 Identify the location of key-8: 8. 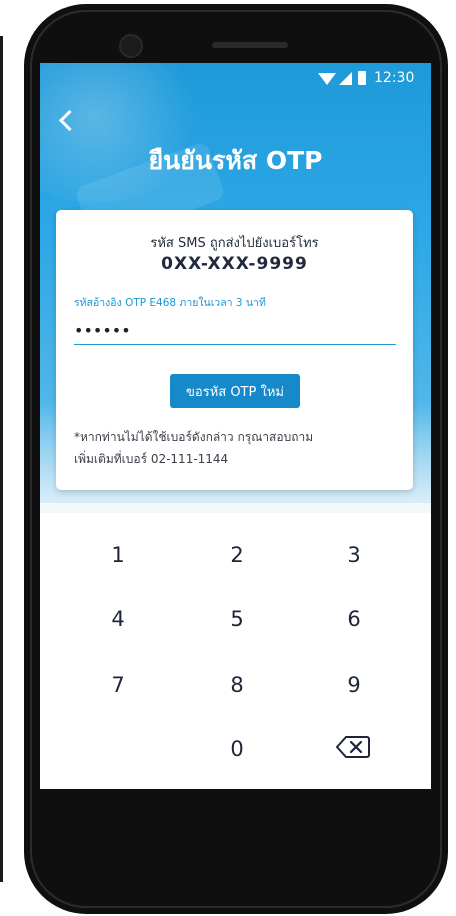
(237, 685).